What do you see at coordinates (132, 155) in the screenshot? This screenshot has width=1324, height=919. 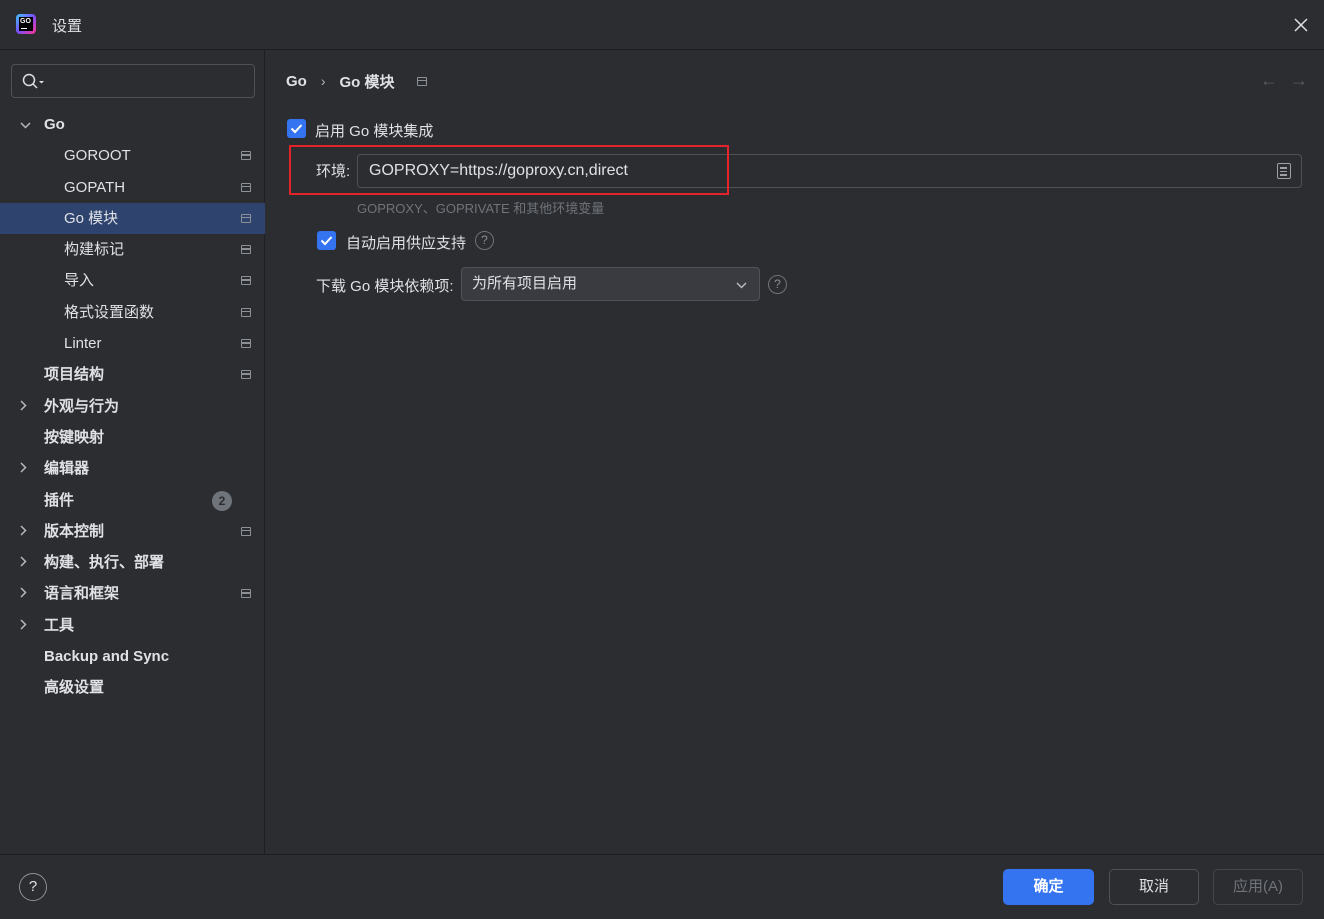 I see `sidebar-item: GOROOT` at bounding box center [132, 155].